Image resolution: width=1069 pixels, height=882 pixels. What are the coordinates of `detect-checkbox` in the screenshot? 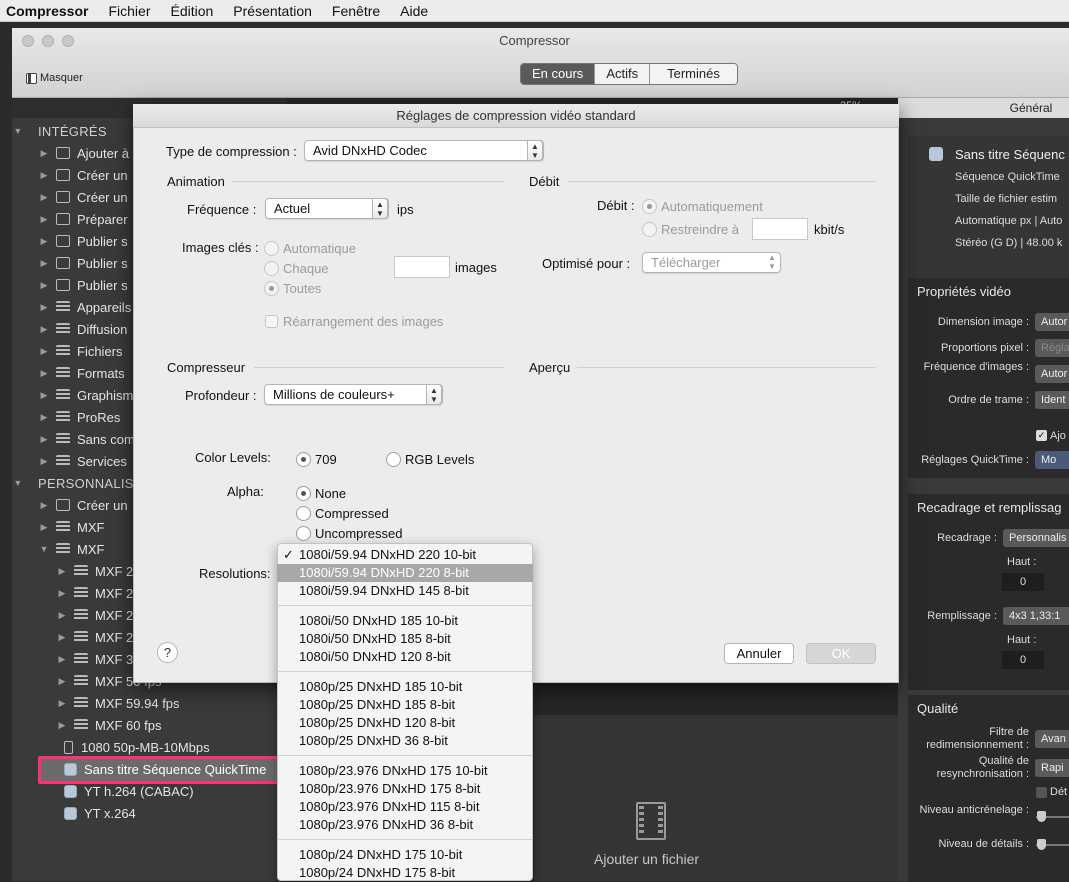 It's located at (1041, 792).